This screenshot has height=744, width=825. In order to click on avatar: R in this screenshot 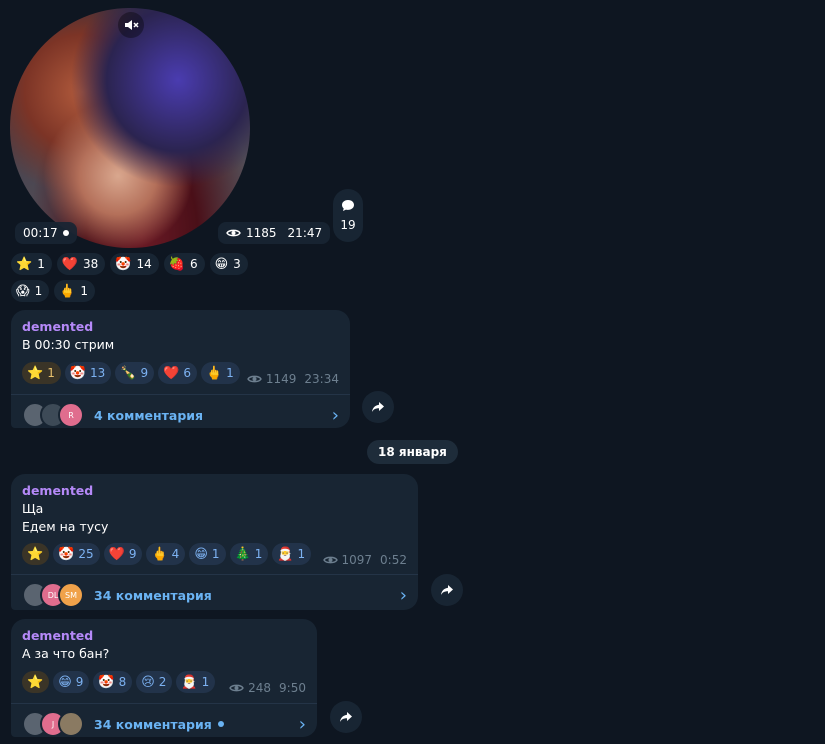, I will do `click(71, 415)`.